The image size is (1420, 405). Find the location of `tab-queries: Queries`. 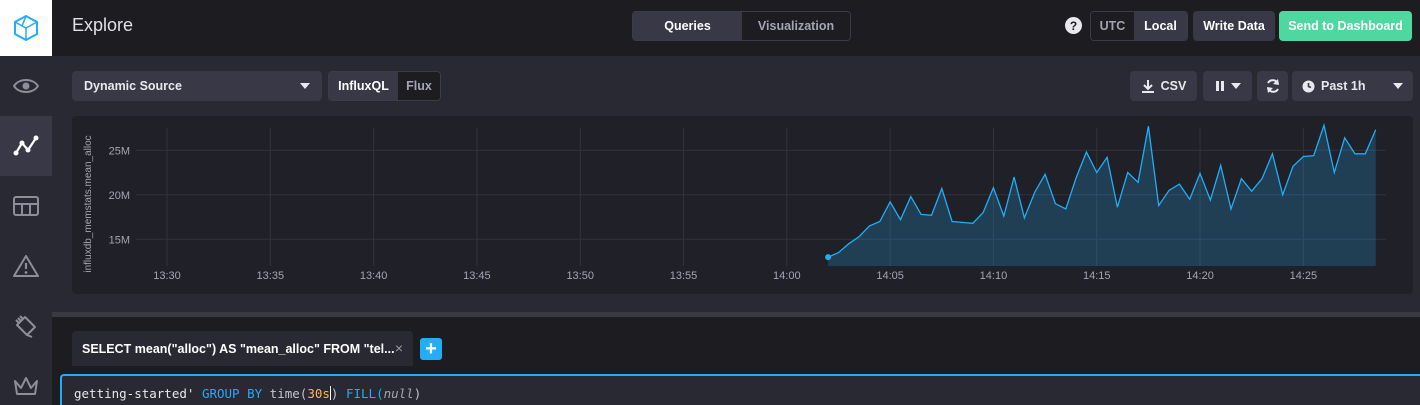

tab-queries: Queries is located at coordinates (687, 26).